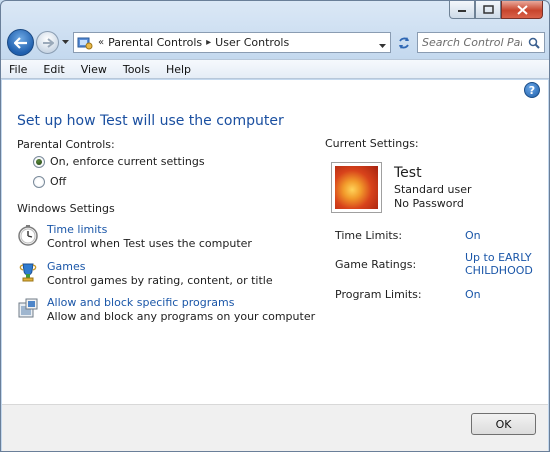 The width and height of the screenshot is (550, 452). I want to click on page-title: Set up how Test will use the computer, so click(150, 121).